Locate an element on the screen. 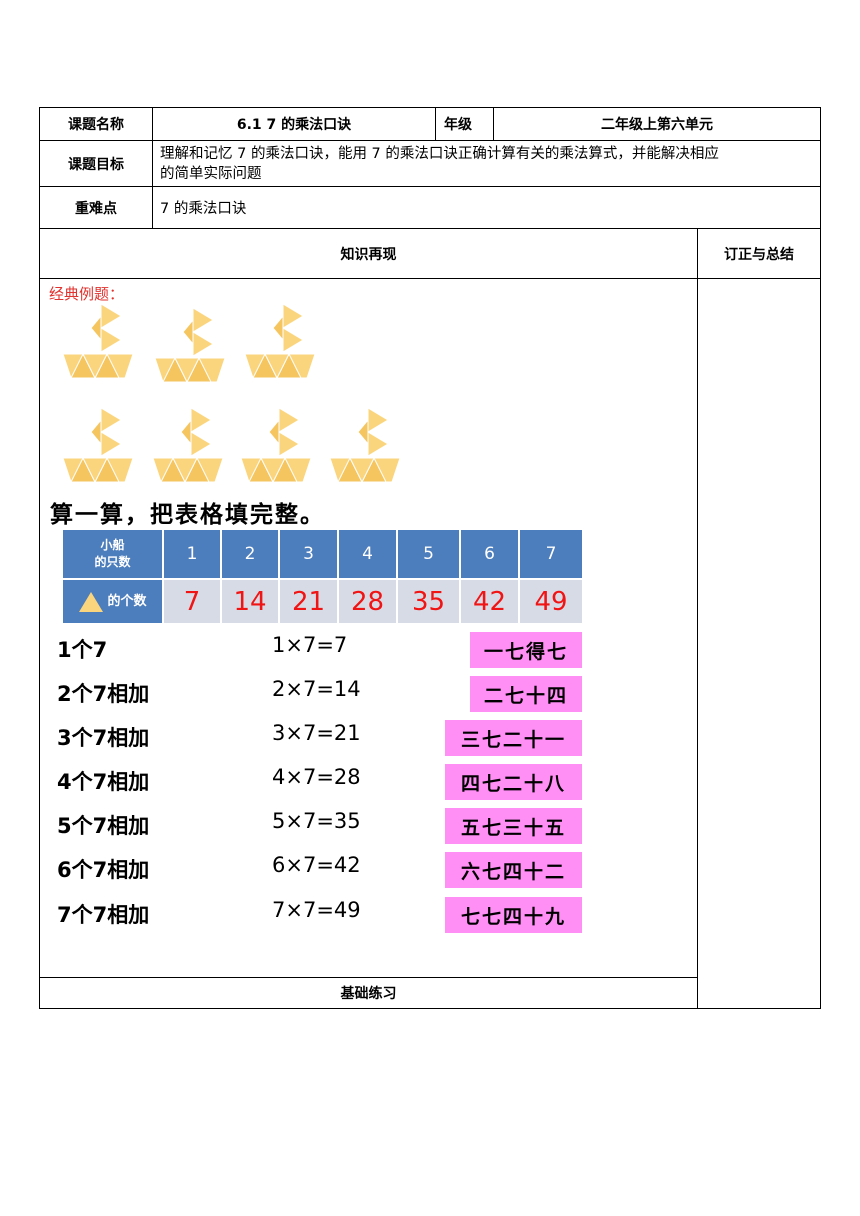 The image size is (860, 1216). knowledge-heading: 知识再现 is located at coordinates (368, 254).